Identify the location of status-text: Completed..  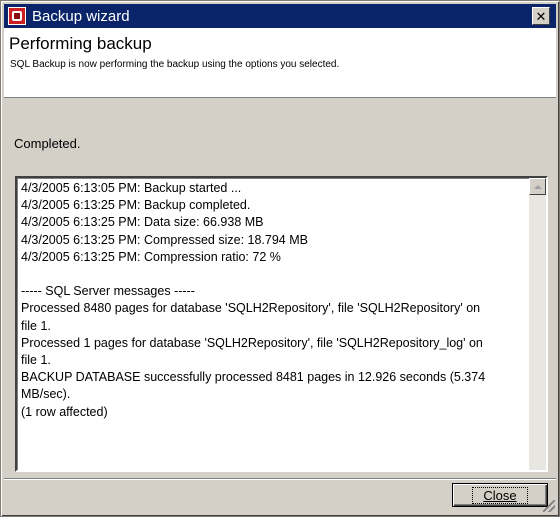
(47, 143).